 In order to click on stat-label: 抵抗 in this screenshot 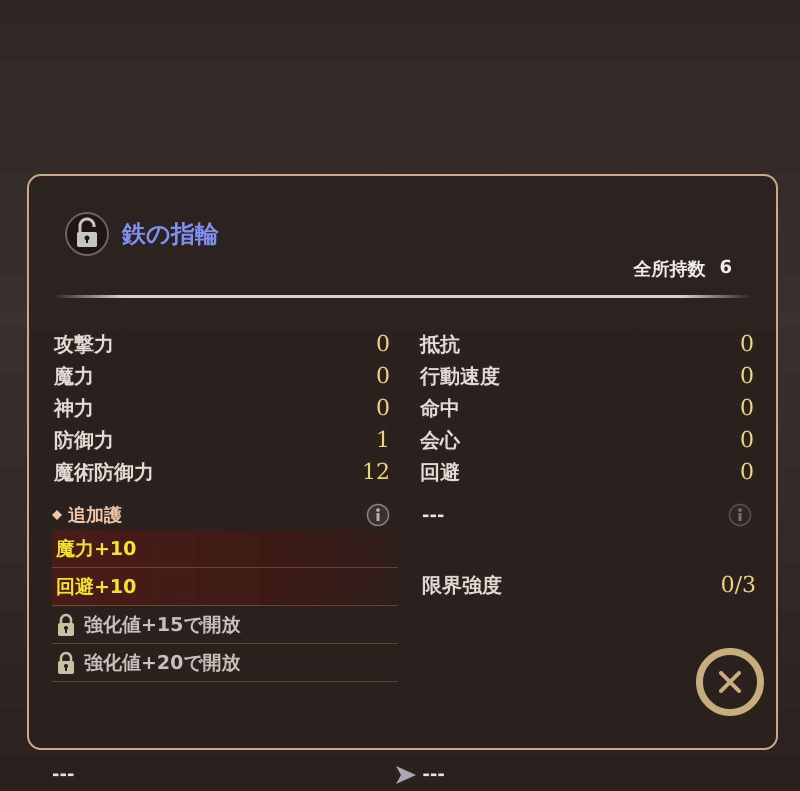, I will do `click(440, 344)`.